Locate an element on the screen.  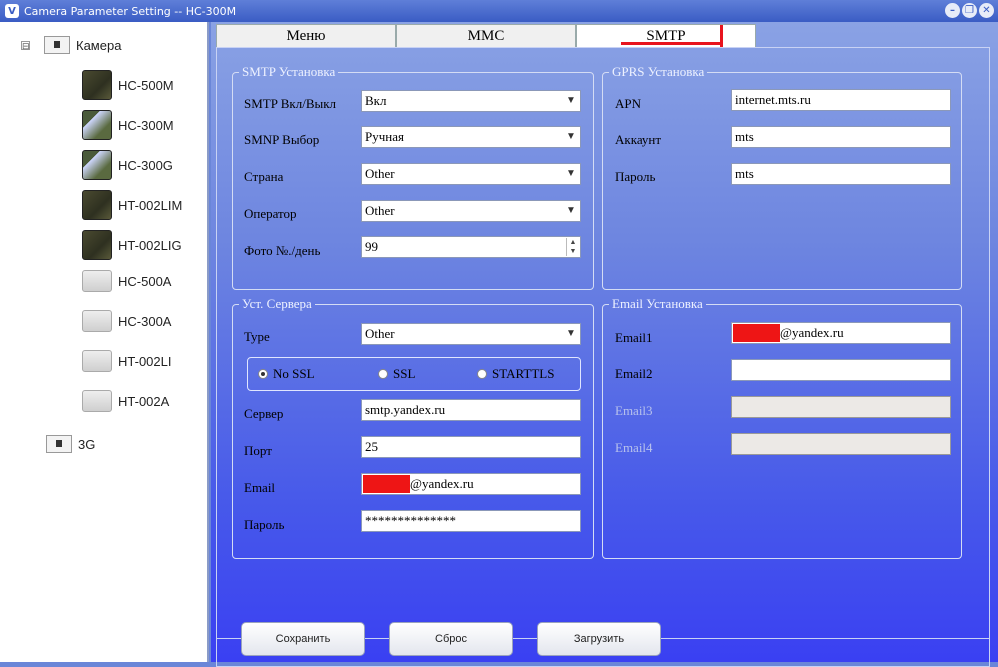
tab-bar: Меню MMC SMTP is located at coordinates (486, 36).